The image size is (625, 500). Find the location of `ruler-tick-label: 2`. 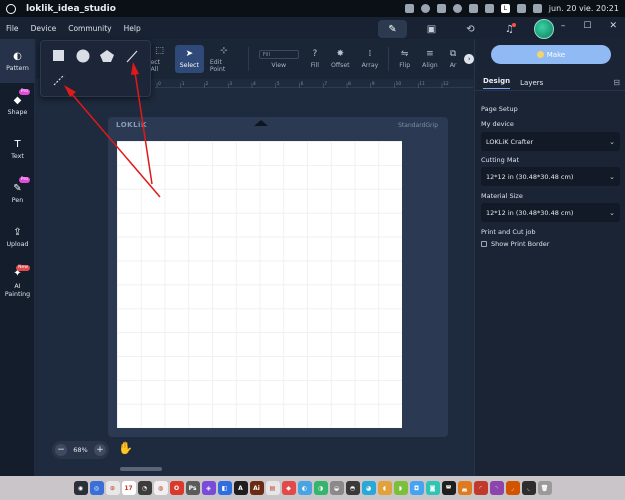

ruler-tick-label: 2 is located at coordinates (207, 84).